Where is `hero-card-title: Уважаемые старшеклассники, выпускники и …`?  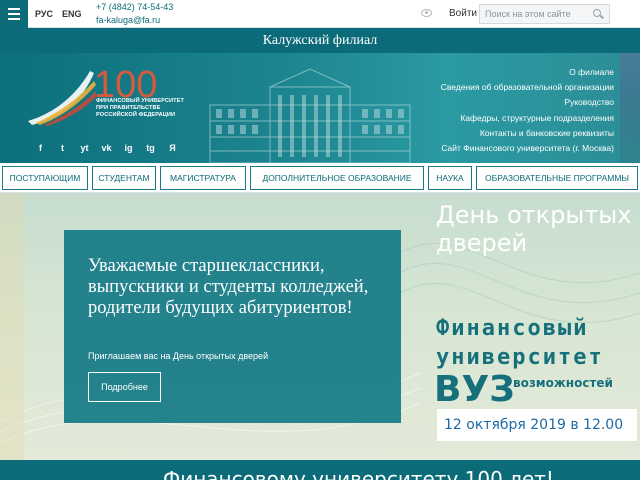 hero-card-title: Уважаемые старшеклассники, выпускники и … is located at coordinates (228, 287).